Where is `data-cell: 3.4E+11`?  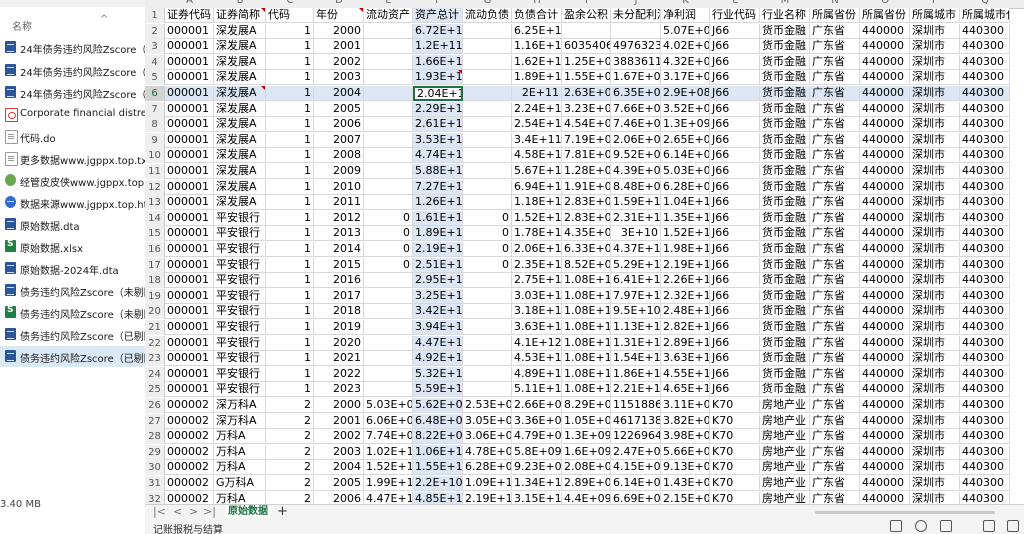 data-cell: 3.4E+11 is located at coordinates (537, 140).